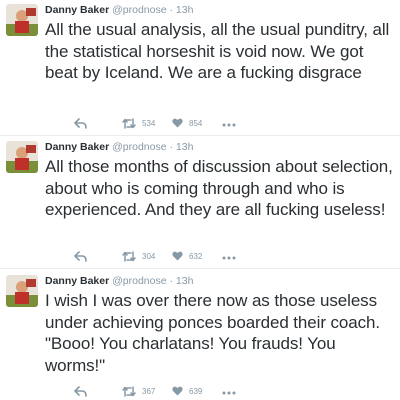 The width and height of the screenshot is (400, 400). What do you see at coordinates (196, 391) in the screenshot?
I see `like-count: 639` at bounding box center [196, 391].